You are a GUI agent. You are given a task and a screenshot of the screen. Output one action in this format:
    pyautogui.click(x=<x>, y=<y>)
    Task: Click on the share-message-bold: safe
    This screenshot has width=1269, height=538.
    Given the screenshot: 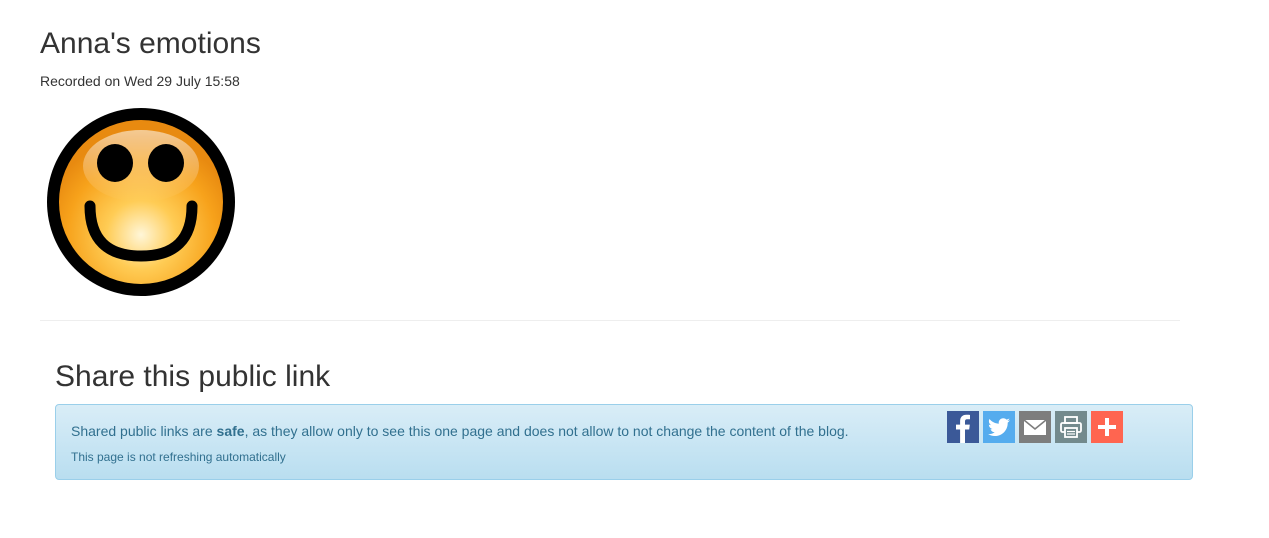 What is the action you would take?
    pyautogui.click(x=230, y=431)
    